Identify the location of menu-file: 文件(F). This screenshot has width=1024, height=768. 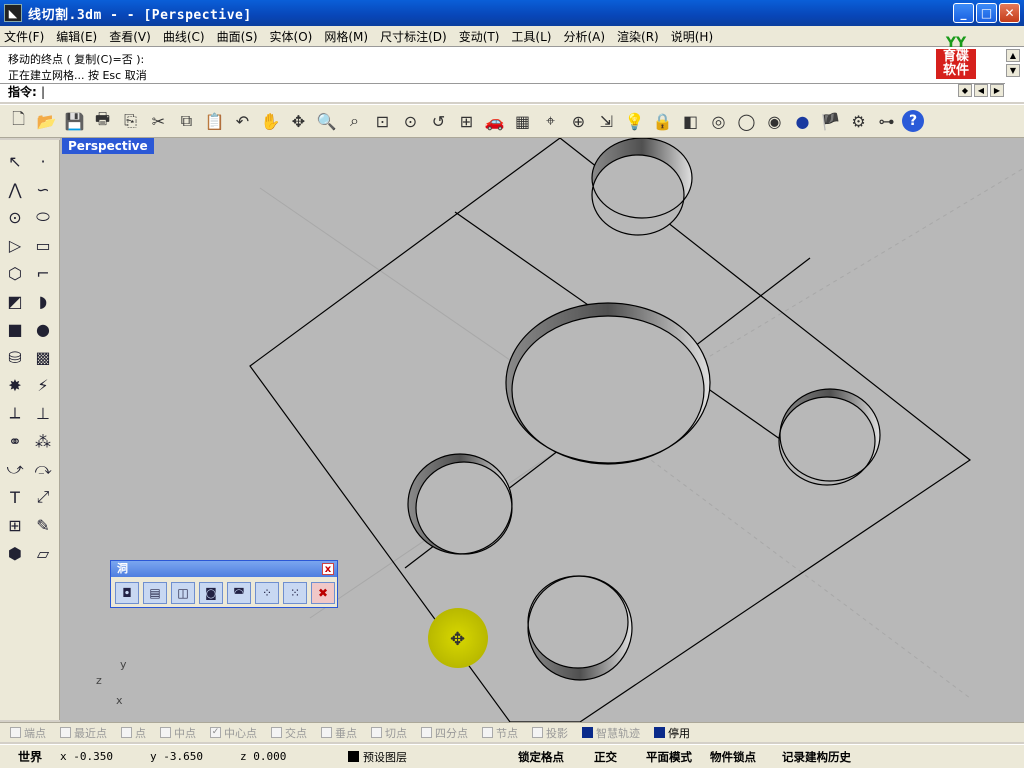
(25, 36).